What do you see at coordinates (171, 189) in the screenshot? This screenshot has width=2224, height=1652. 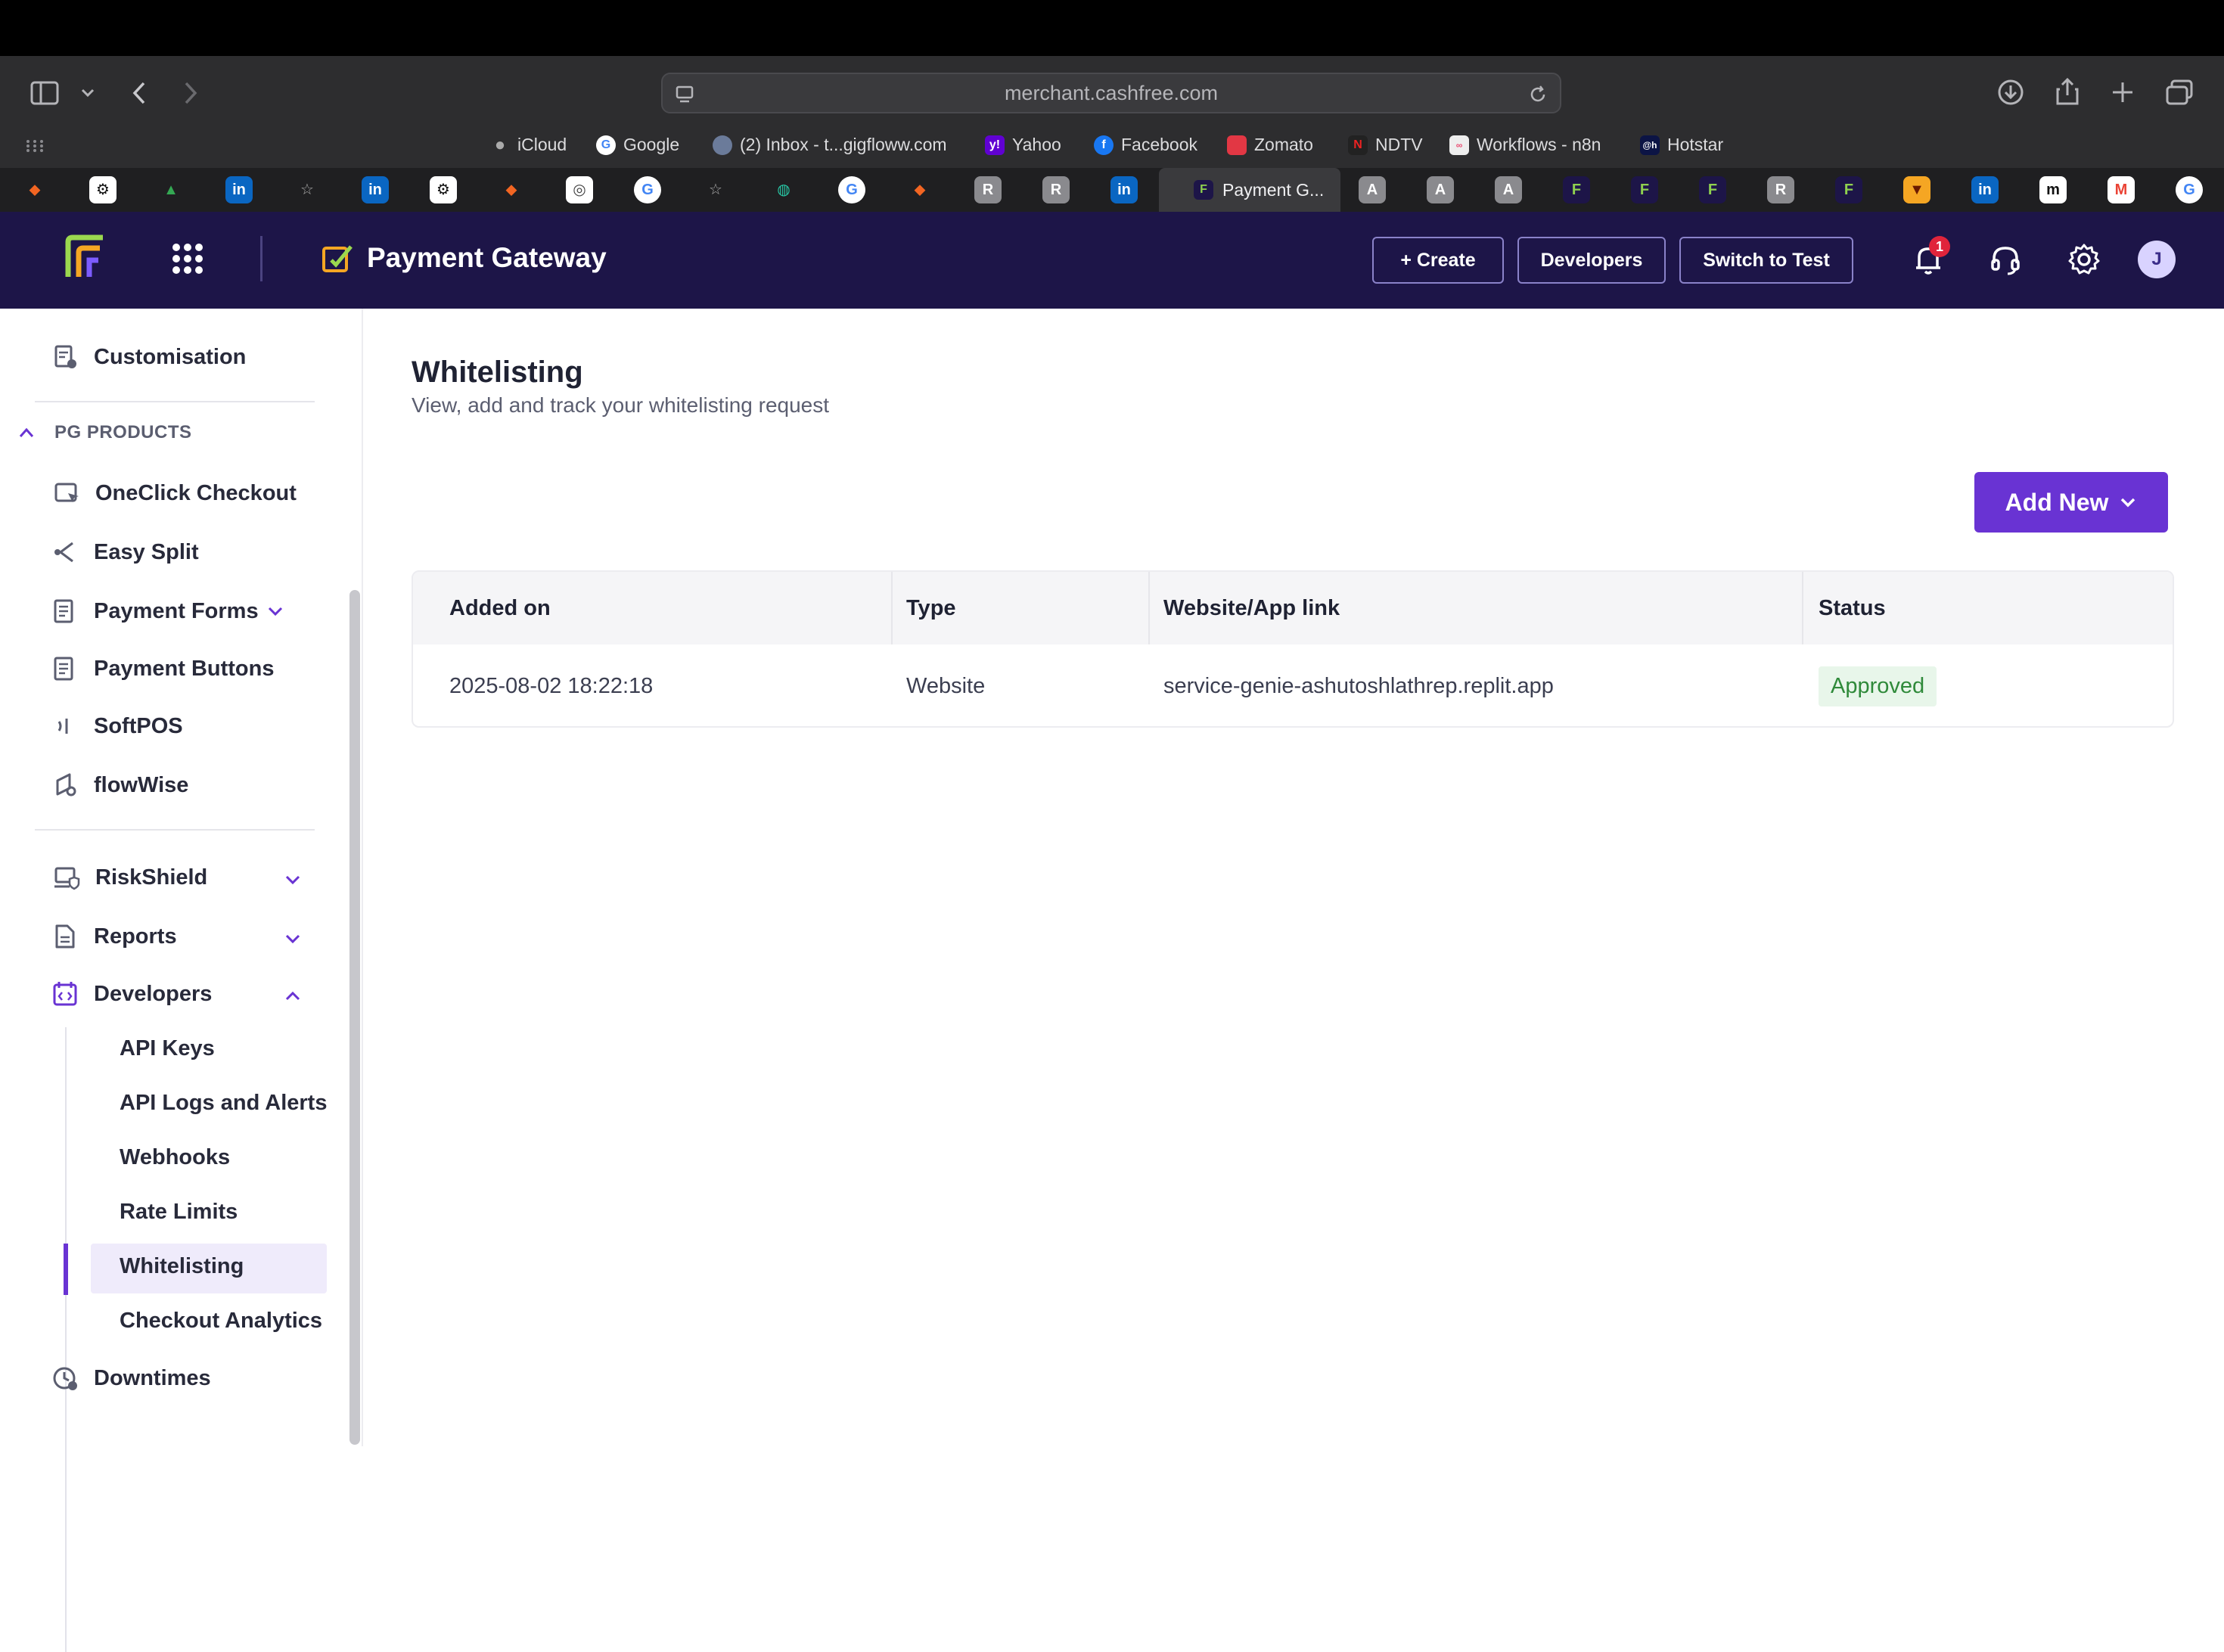 I see `tab-app-icon: ▲` at bounding box center [171, 189].